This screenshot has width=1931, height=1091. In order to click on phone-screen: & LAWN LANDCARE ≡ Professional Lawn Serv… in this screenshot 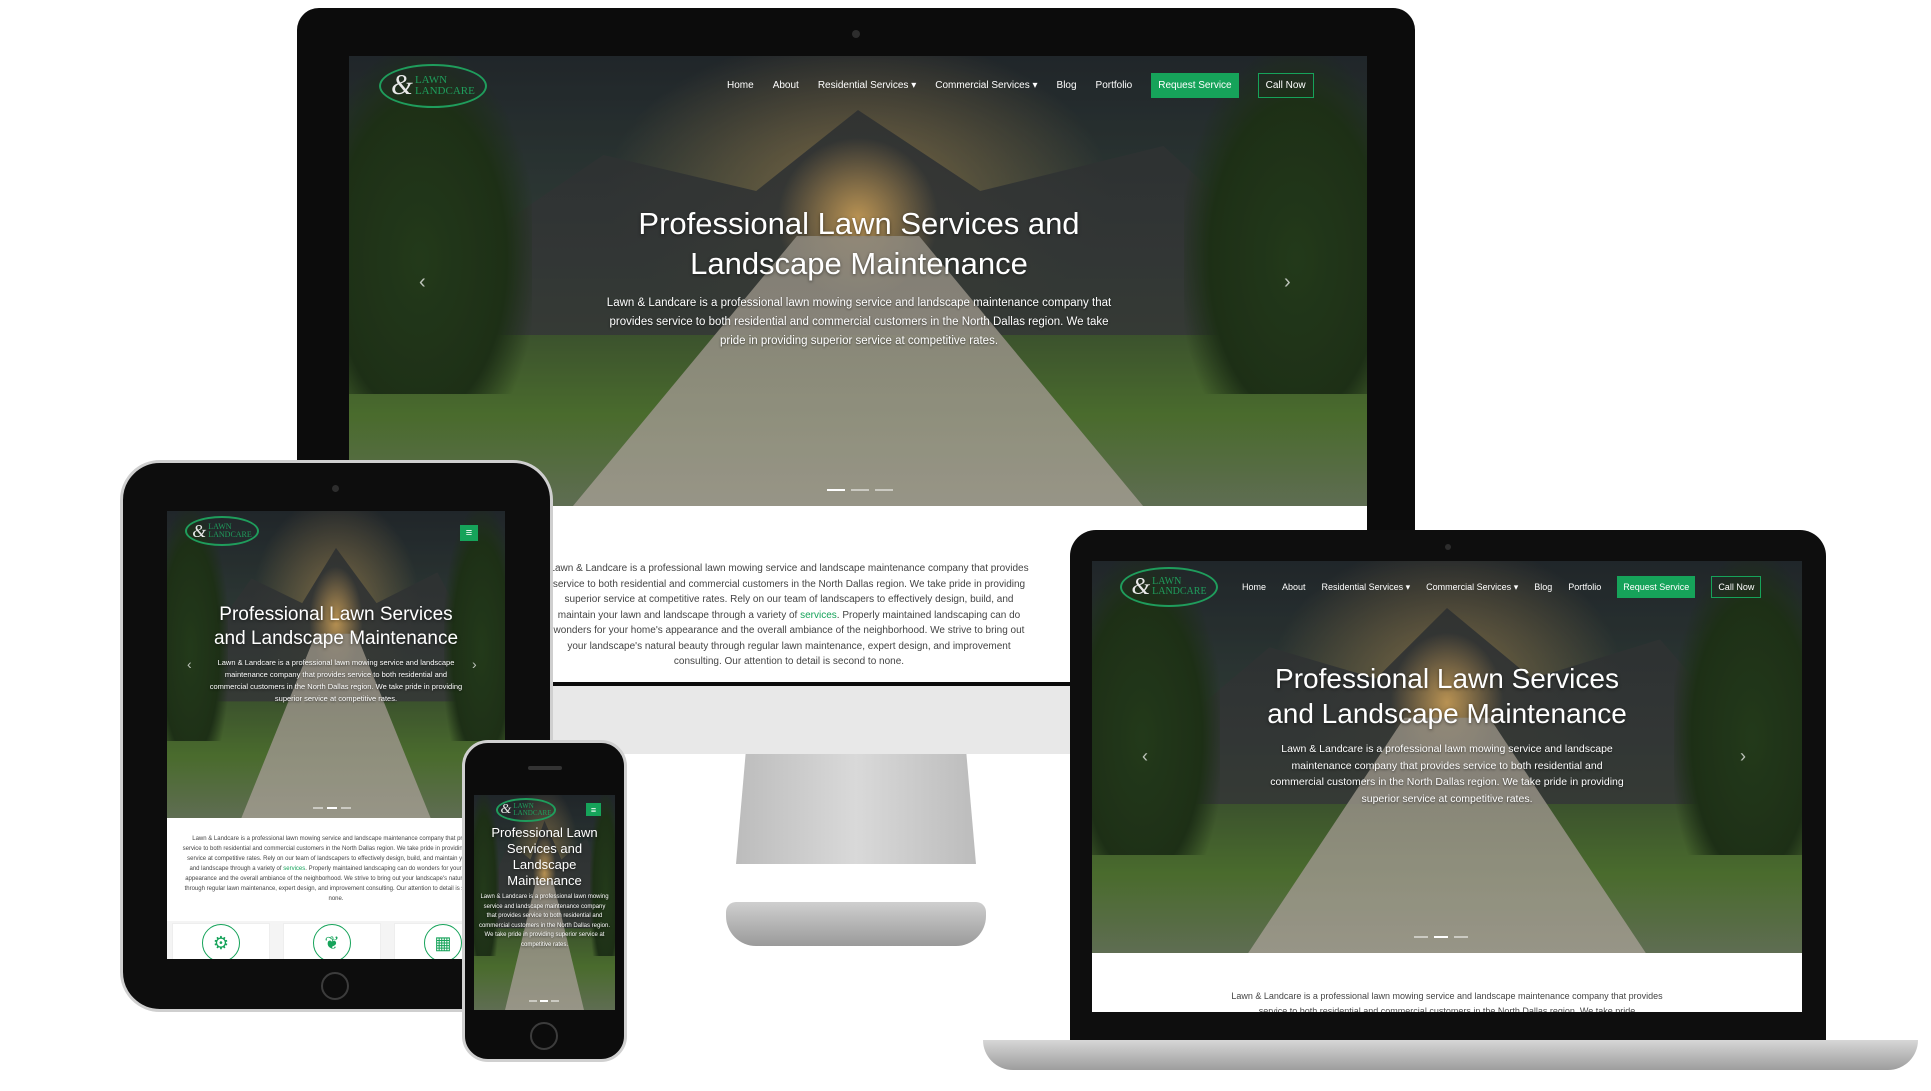, I will do `click(544, 902)`.